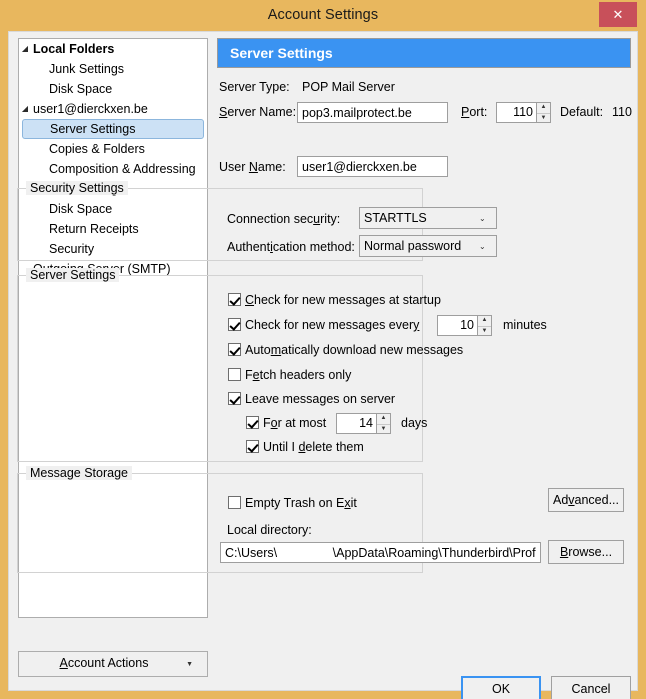  Describe the element at coordinates (582, 112) in the screenshot. I see `default-port-label: Default:` at that location.